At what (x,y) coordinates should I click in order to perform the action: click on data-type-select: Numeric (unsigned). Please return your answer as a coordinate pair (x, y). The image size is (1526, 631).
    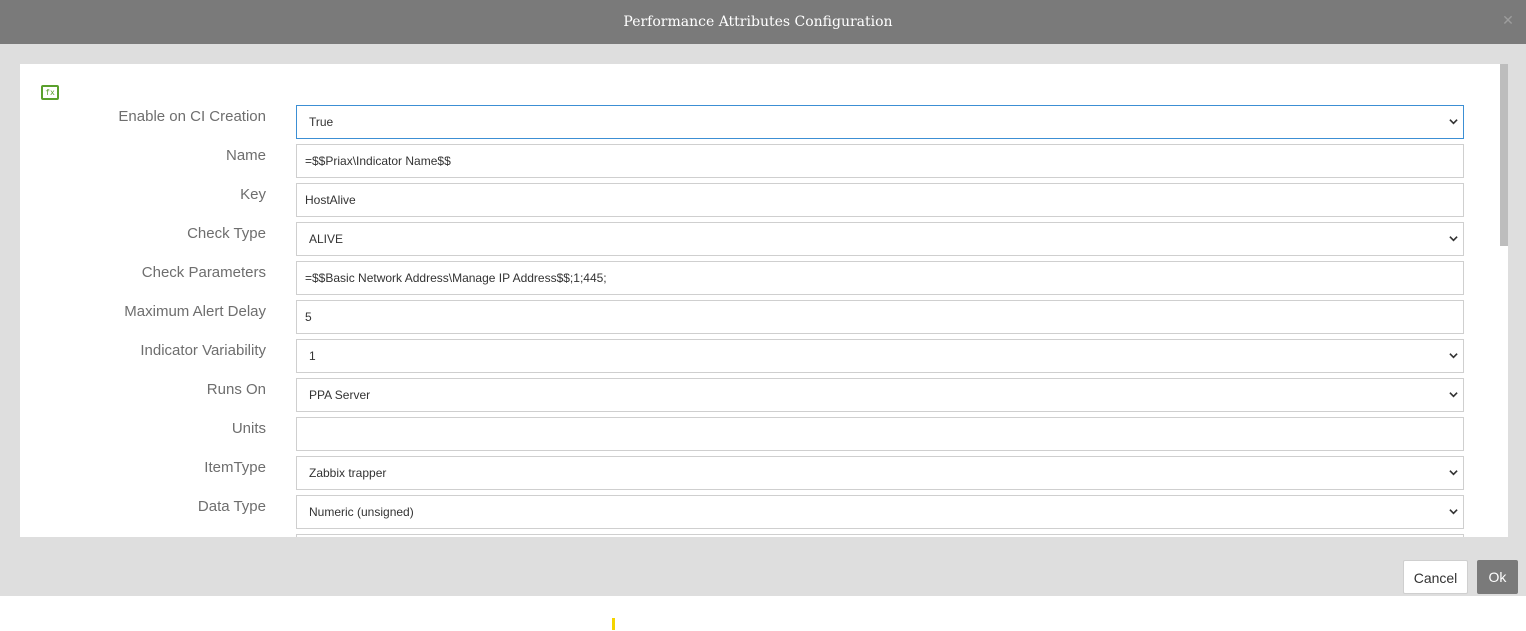
    Looking at the image, I should click on (880, 512).